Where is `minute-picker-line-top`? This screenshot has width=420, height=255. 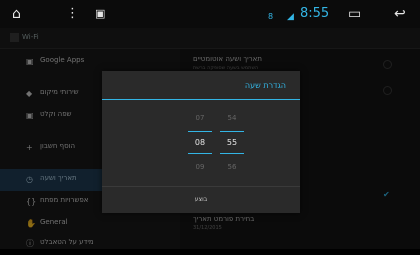
minute-picker-line-top is located at coordinates (232, 131).